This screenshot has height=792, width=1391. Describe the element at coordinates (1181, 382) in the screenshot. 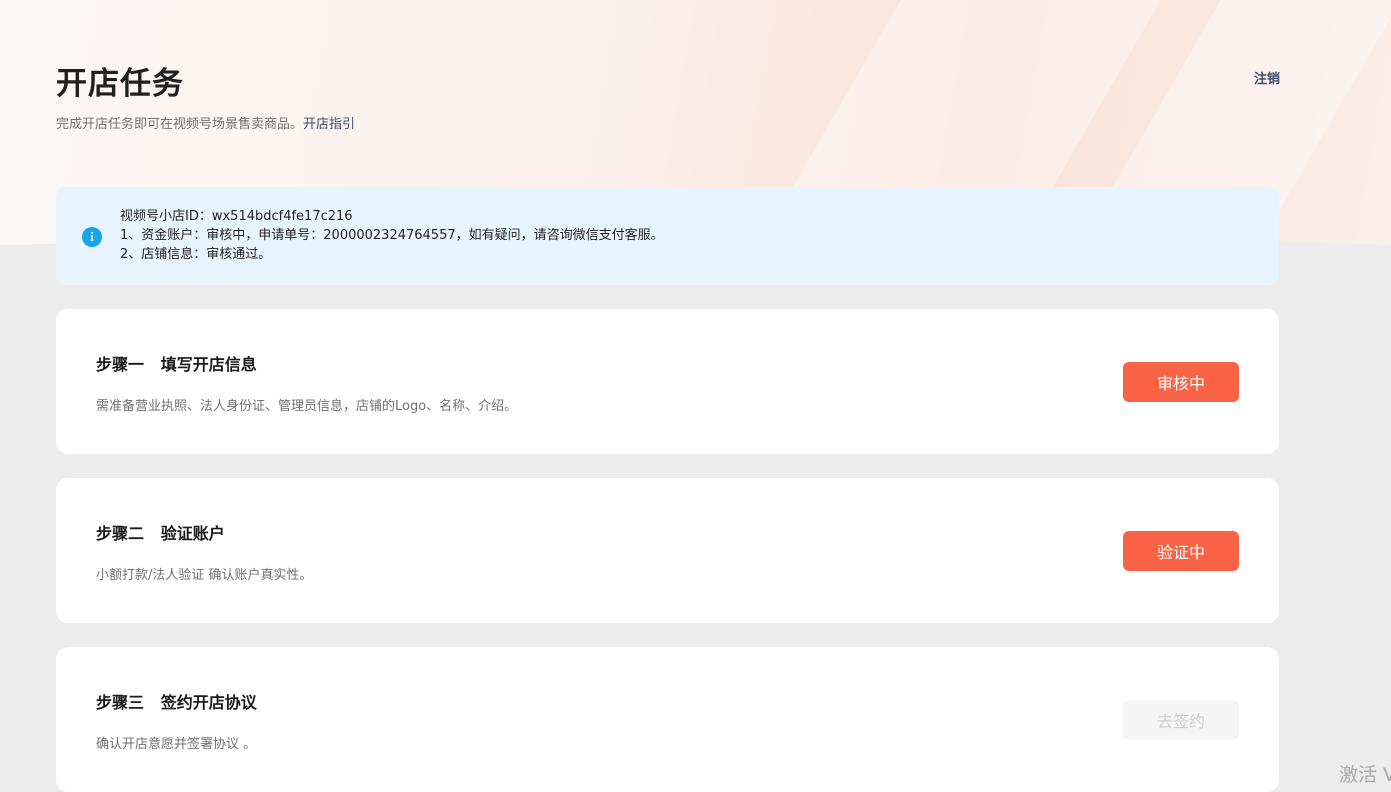

I see `reviewing-button: 审核中` at that location.